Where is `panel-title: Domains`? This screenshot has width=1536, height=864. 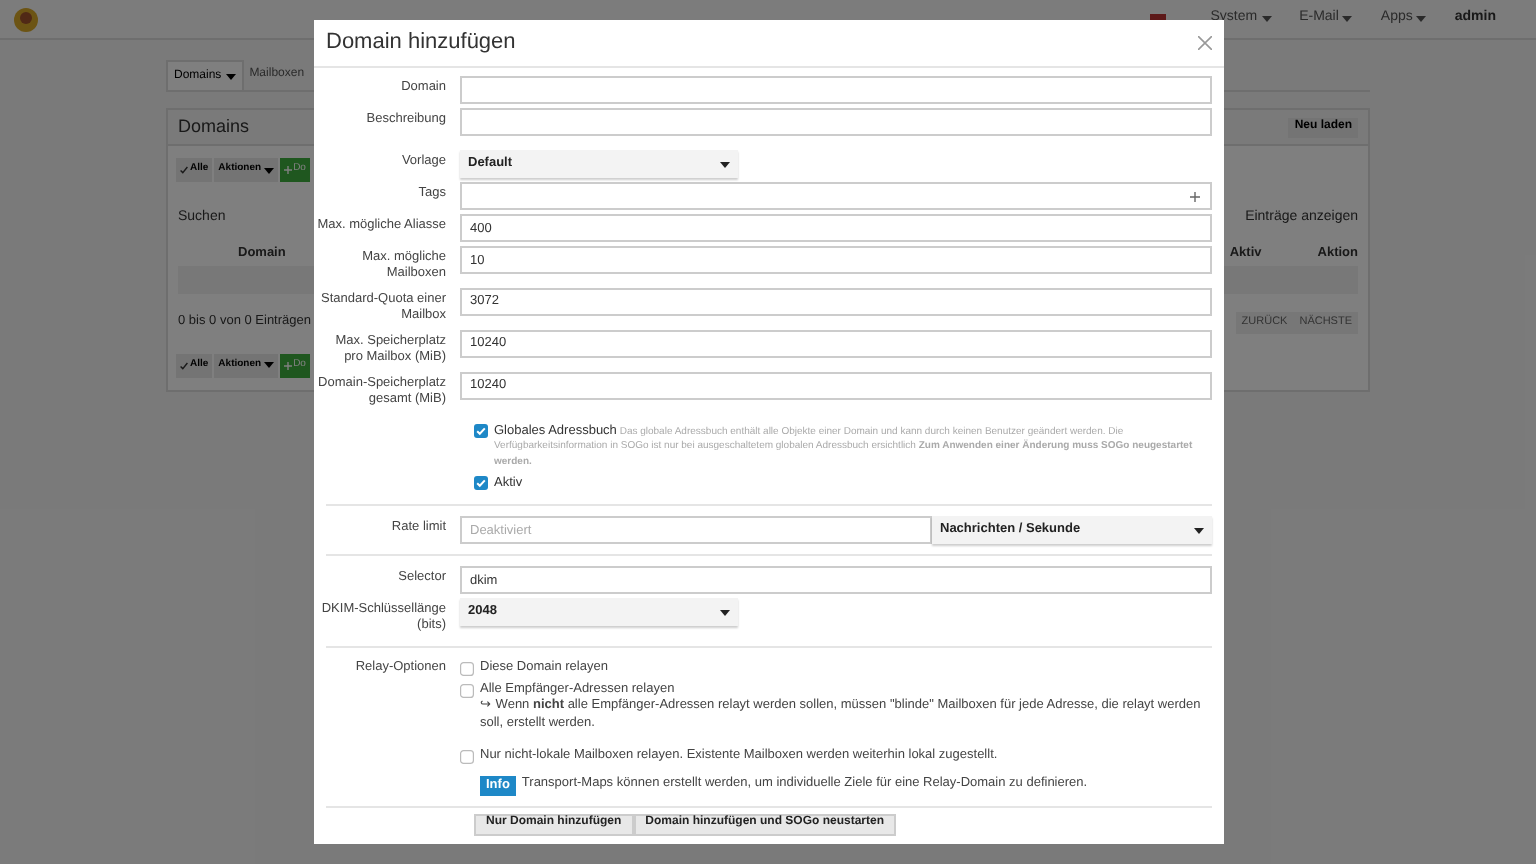
panel-title: Domains is located at coordinates (214, 126).